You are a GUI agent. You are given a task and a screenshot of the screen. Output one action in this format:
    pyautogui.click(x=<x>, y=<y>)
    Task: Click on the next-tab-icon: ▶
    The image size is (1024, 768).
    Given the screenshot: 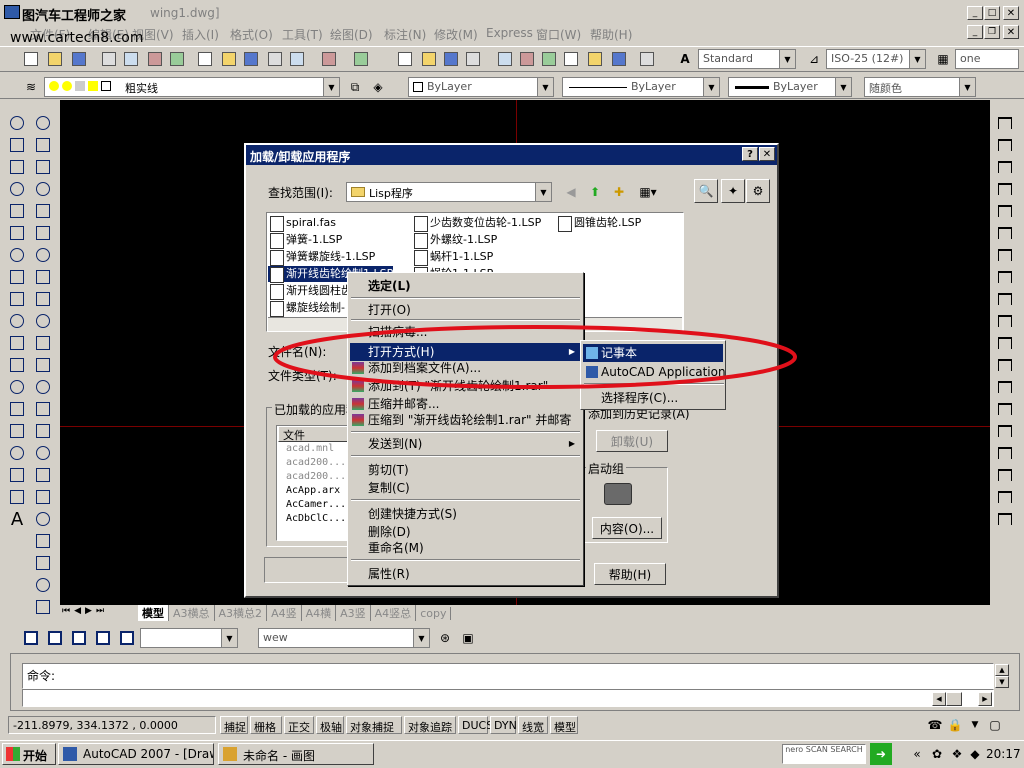 What is the action you would take?
    pyautogui.click(x=88, y=612)
    